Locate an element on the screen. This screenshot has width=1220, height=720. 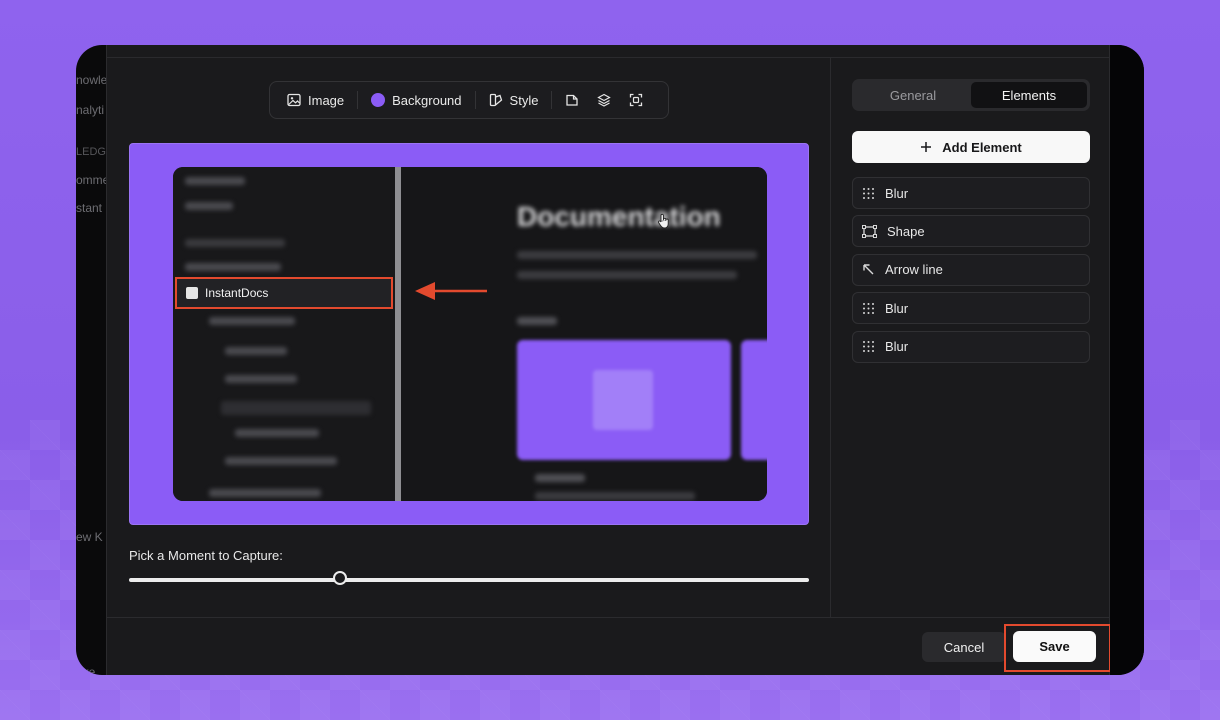
background-color-swatch-icon is located at coordinates (378, 100).